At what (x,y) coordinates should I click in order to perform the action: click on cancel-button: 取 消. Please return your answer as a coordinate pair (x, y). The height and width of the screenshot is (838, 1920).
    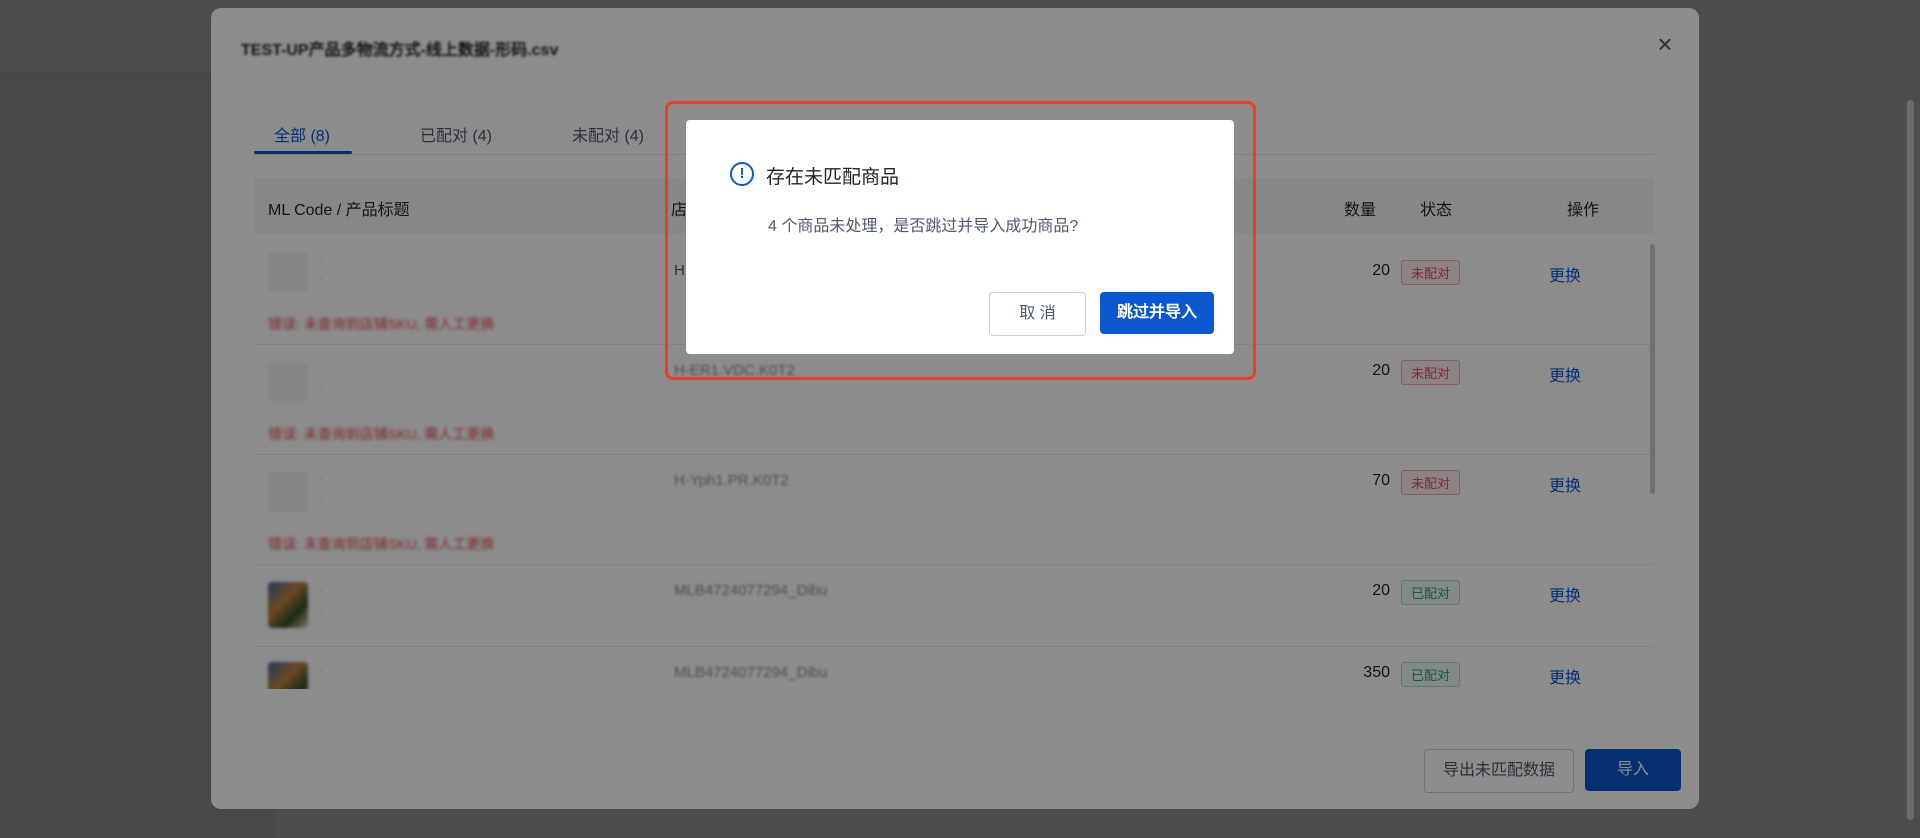
    Looking at the image, I should click on (1037, 314).